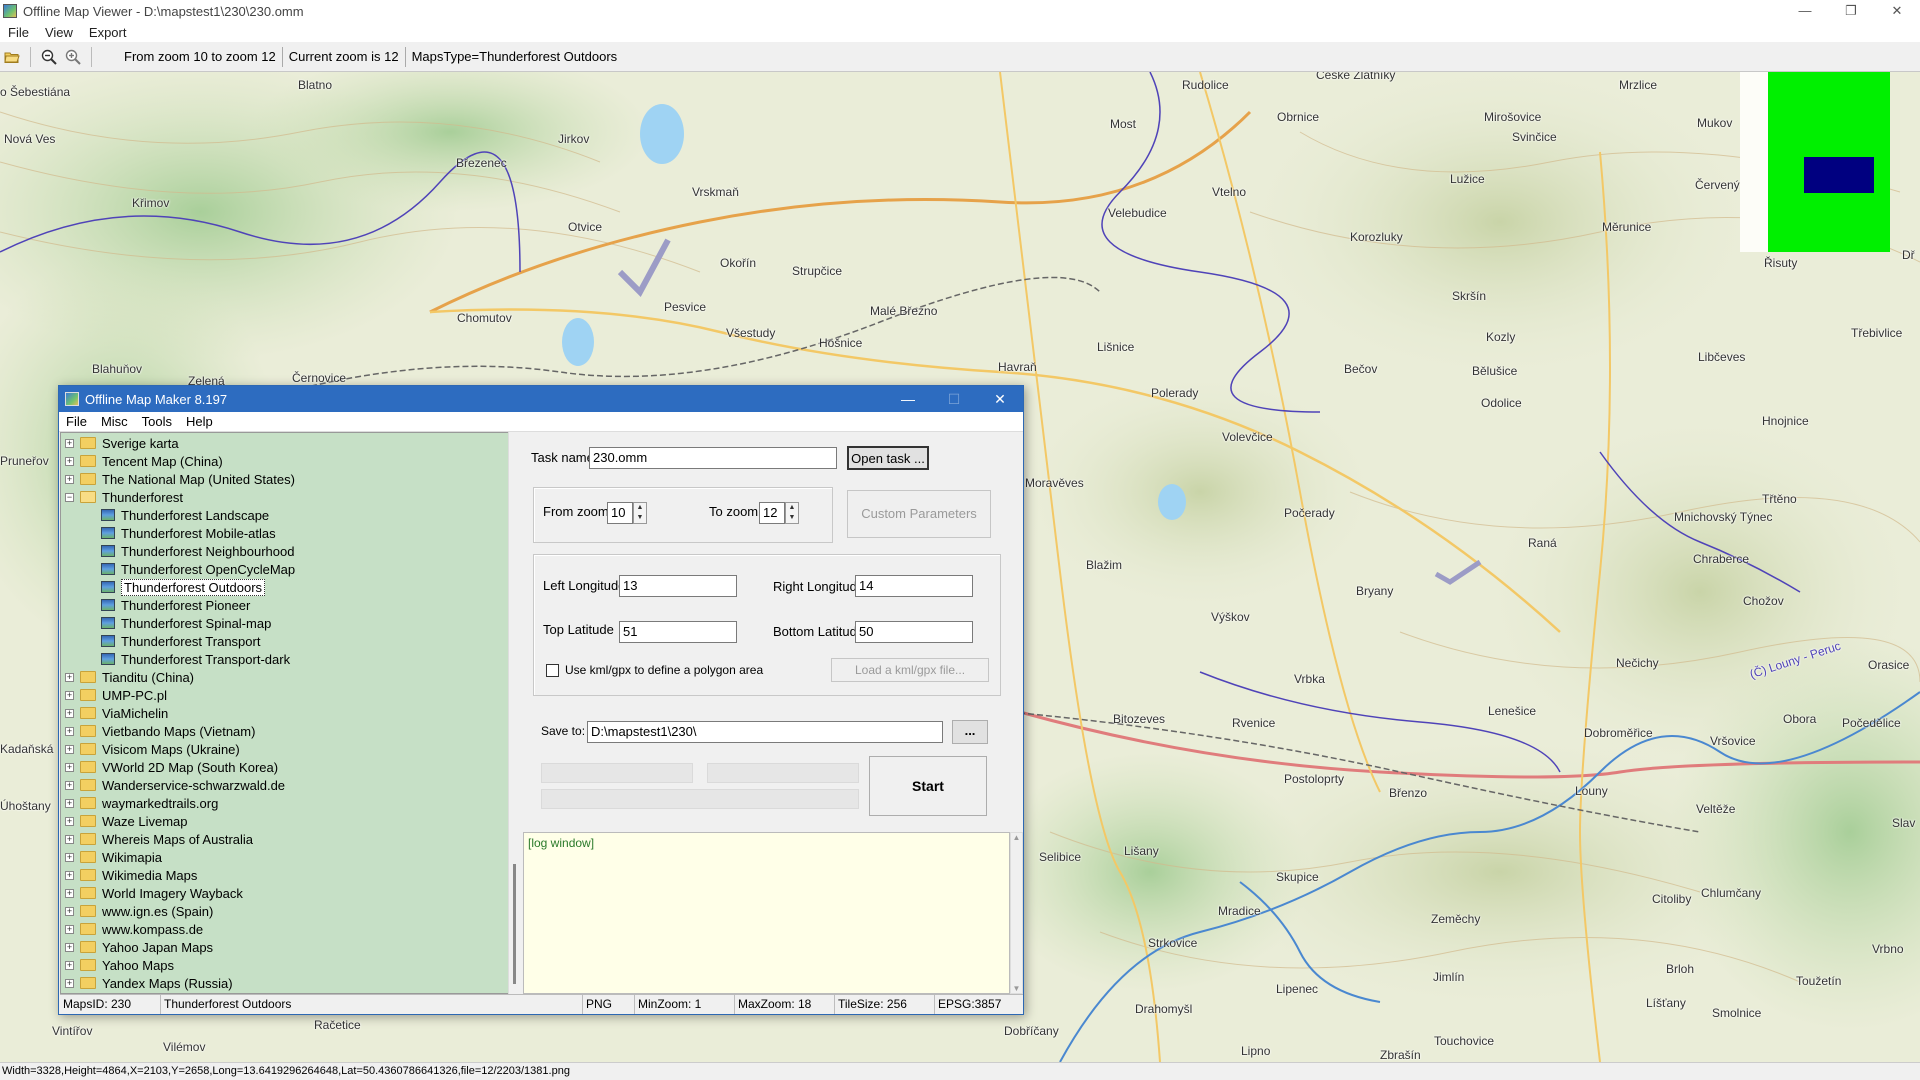 The image size is (1920, 1080). Describe the element at coordinates (131, 875) in the screenshot. I see `tree-node: + Wikimedia Maps` at that location.